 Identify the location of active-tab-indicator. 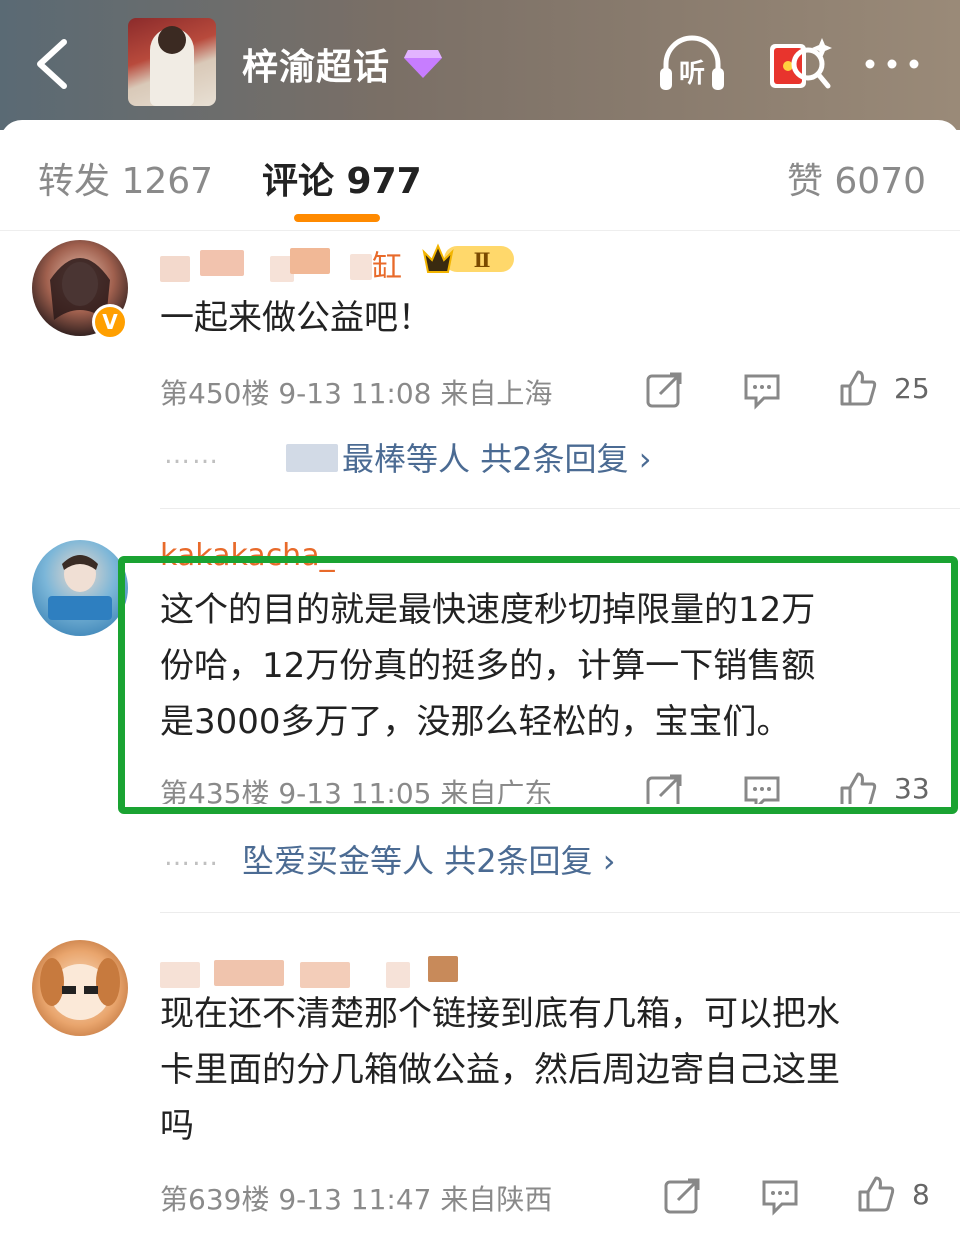
(337, 218).